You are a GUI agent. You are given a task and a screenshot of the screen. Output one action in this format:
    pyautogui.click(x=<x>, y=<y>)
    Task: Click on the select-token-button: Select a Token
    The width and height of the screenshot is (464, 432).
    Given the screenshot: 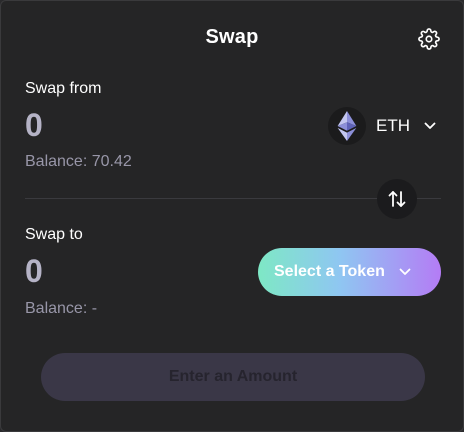 What is the action you would take?
    pyautogui.click(x=349, y=272)
    